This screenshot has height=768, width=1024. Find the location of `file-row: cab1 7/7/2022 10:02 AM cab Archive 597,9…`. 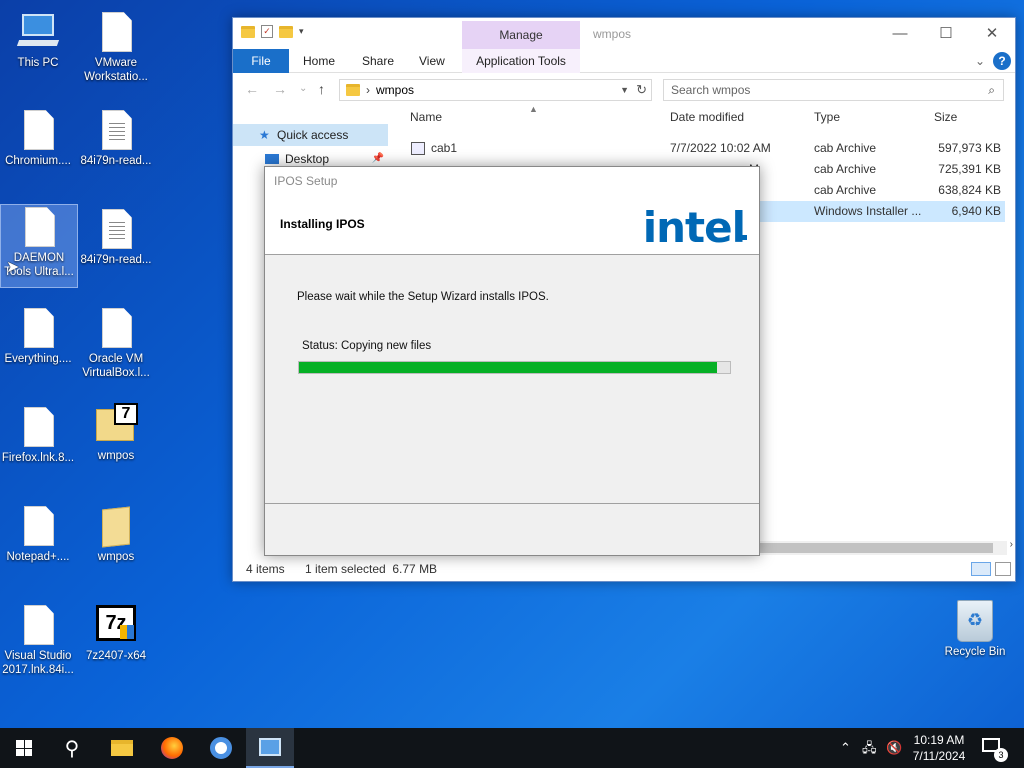

file-row: cab1 7/7/2022 10:02 AM cab Archive 597,9… is located at coordinates (705, 148).